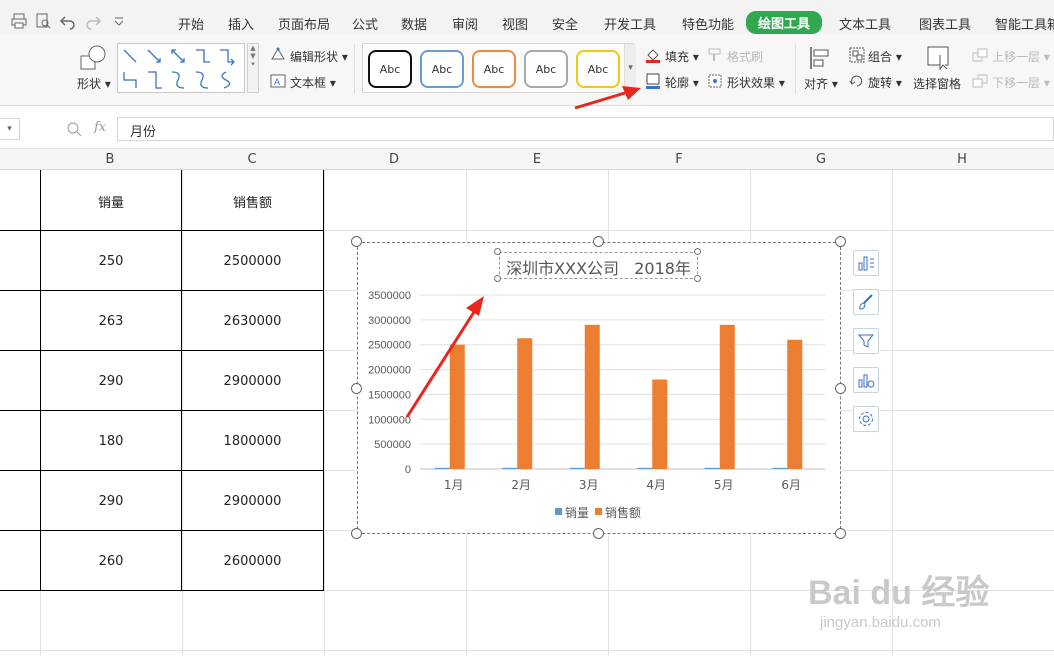 The image size is (1054, 656). Describe the element at coordinates (565, 23) in the screenshot. I see `tab-security: 安全` at that location.